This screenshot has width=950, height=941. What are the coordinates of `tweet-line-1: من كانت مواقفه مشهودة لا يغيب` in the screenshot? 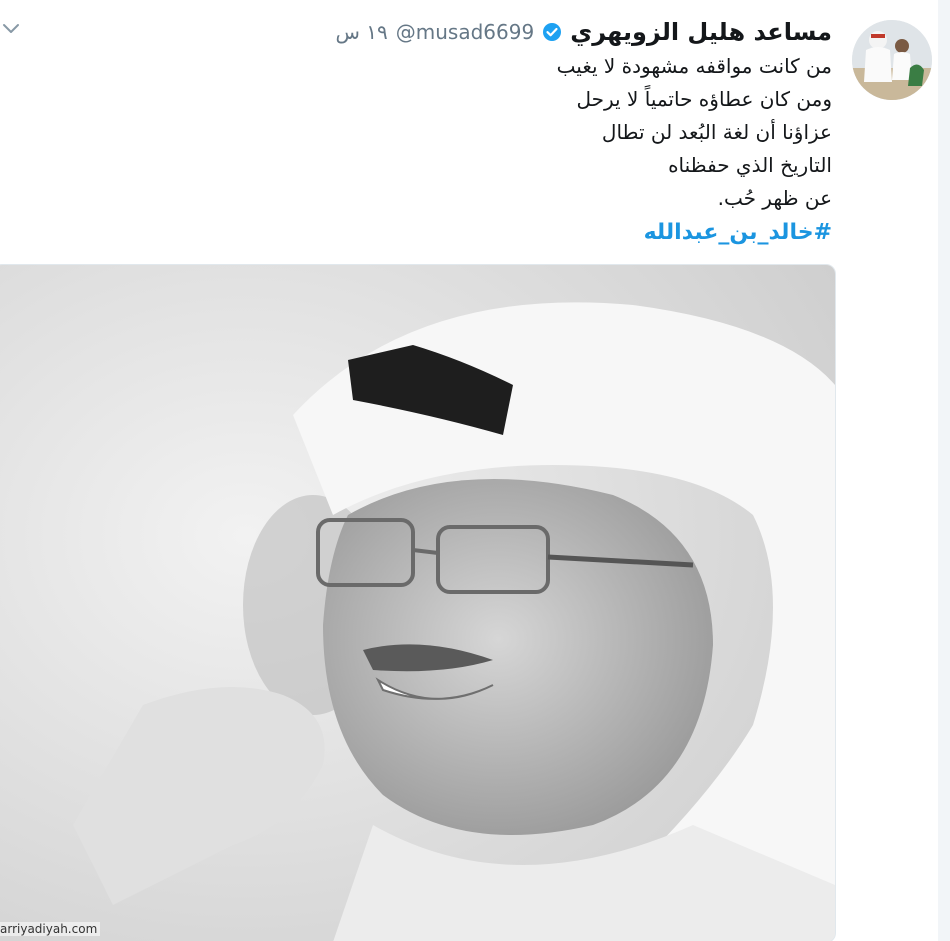 It's located at (694, 66).